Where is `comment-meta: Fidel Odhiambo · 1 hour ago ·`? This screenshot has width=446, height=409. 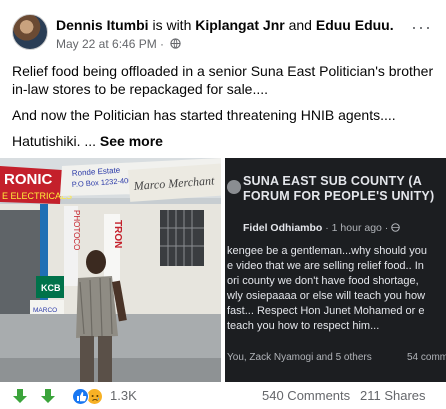
comment-meta: Fidel Odhiambo · 1 hour ago · is located at coordinates (322, 228).